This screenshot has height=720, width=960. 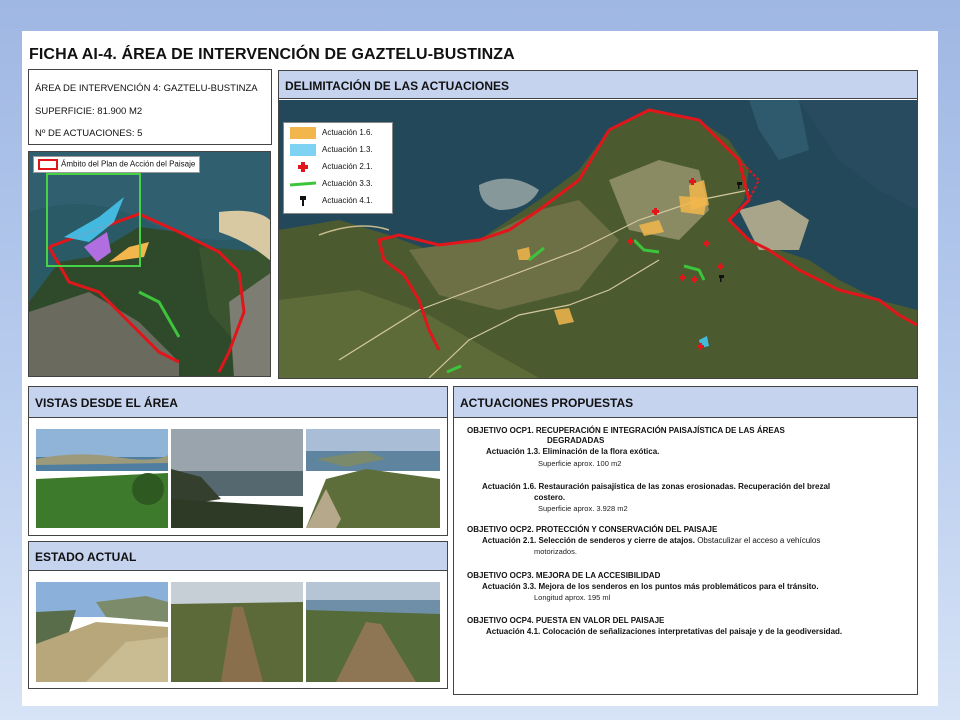 I want to click on overview-map: Ámbito del Plan de Acción del Paisaje, so click(x=149, y=264).